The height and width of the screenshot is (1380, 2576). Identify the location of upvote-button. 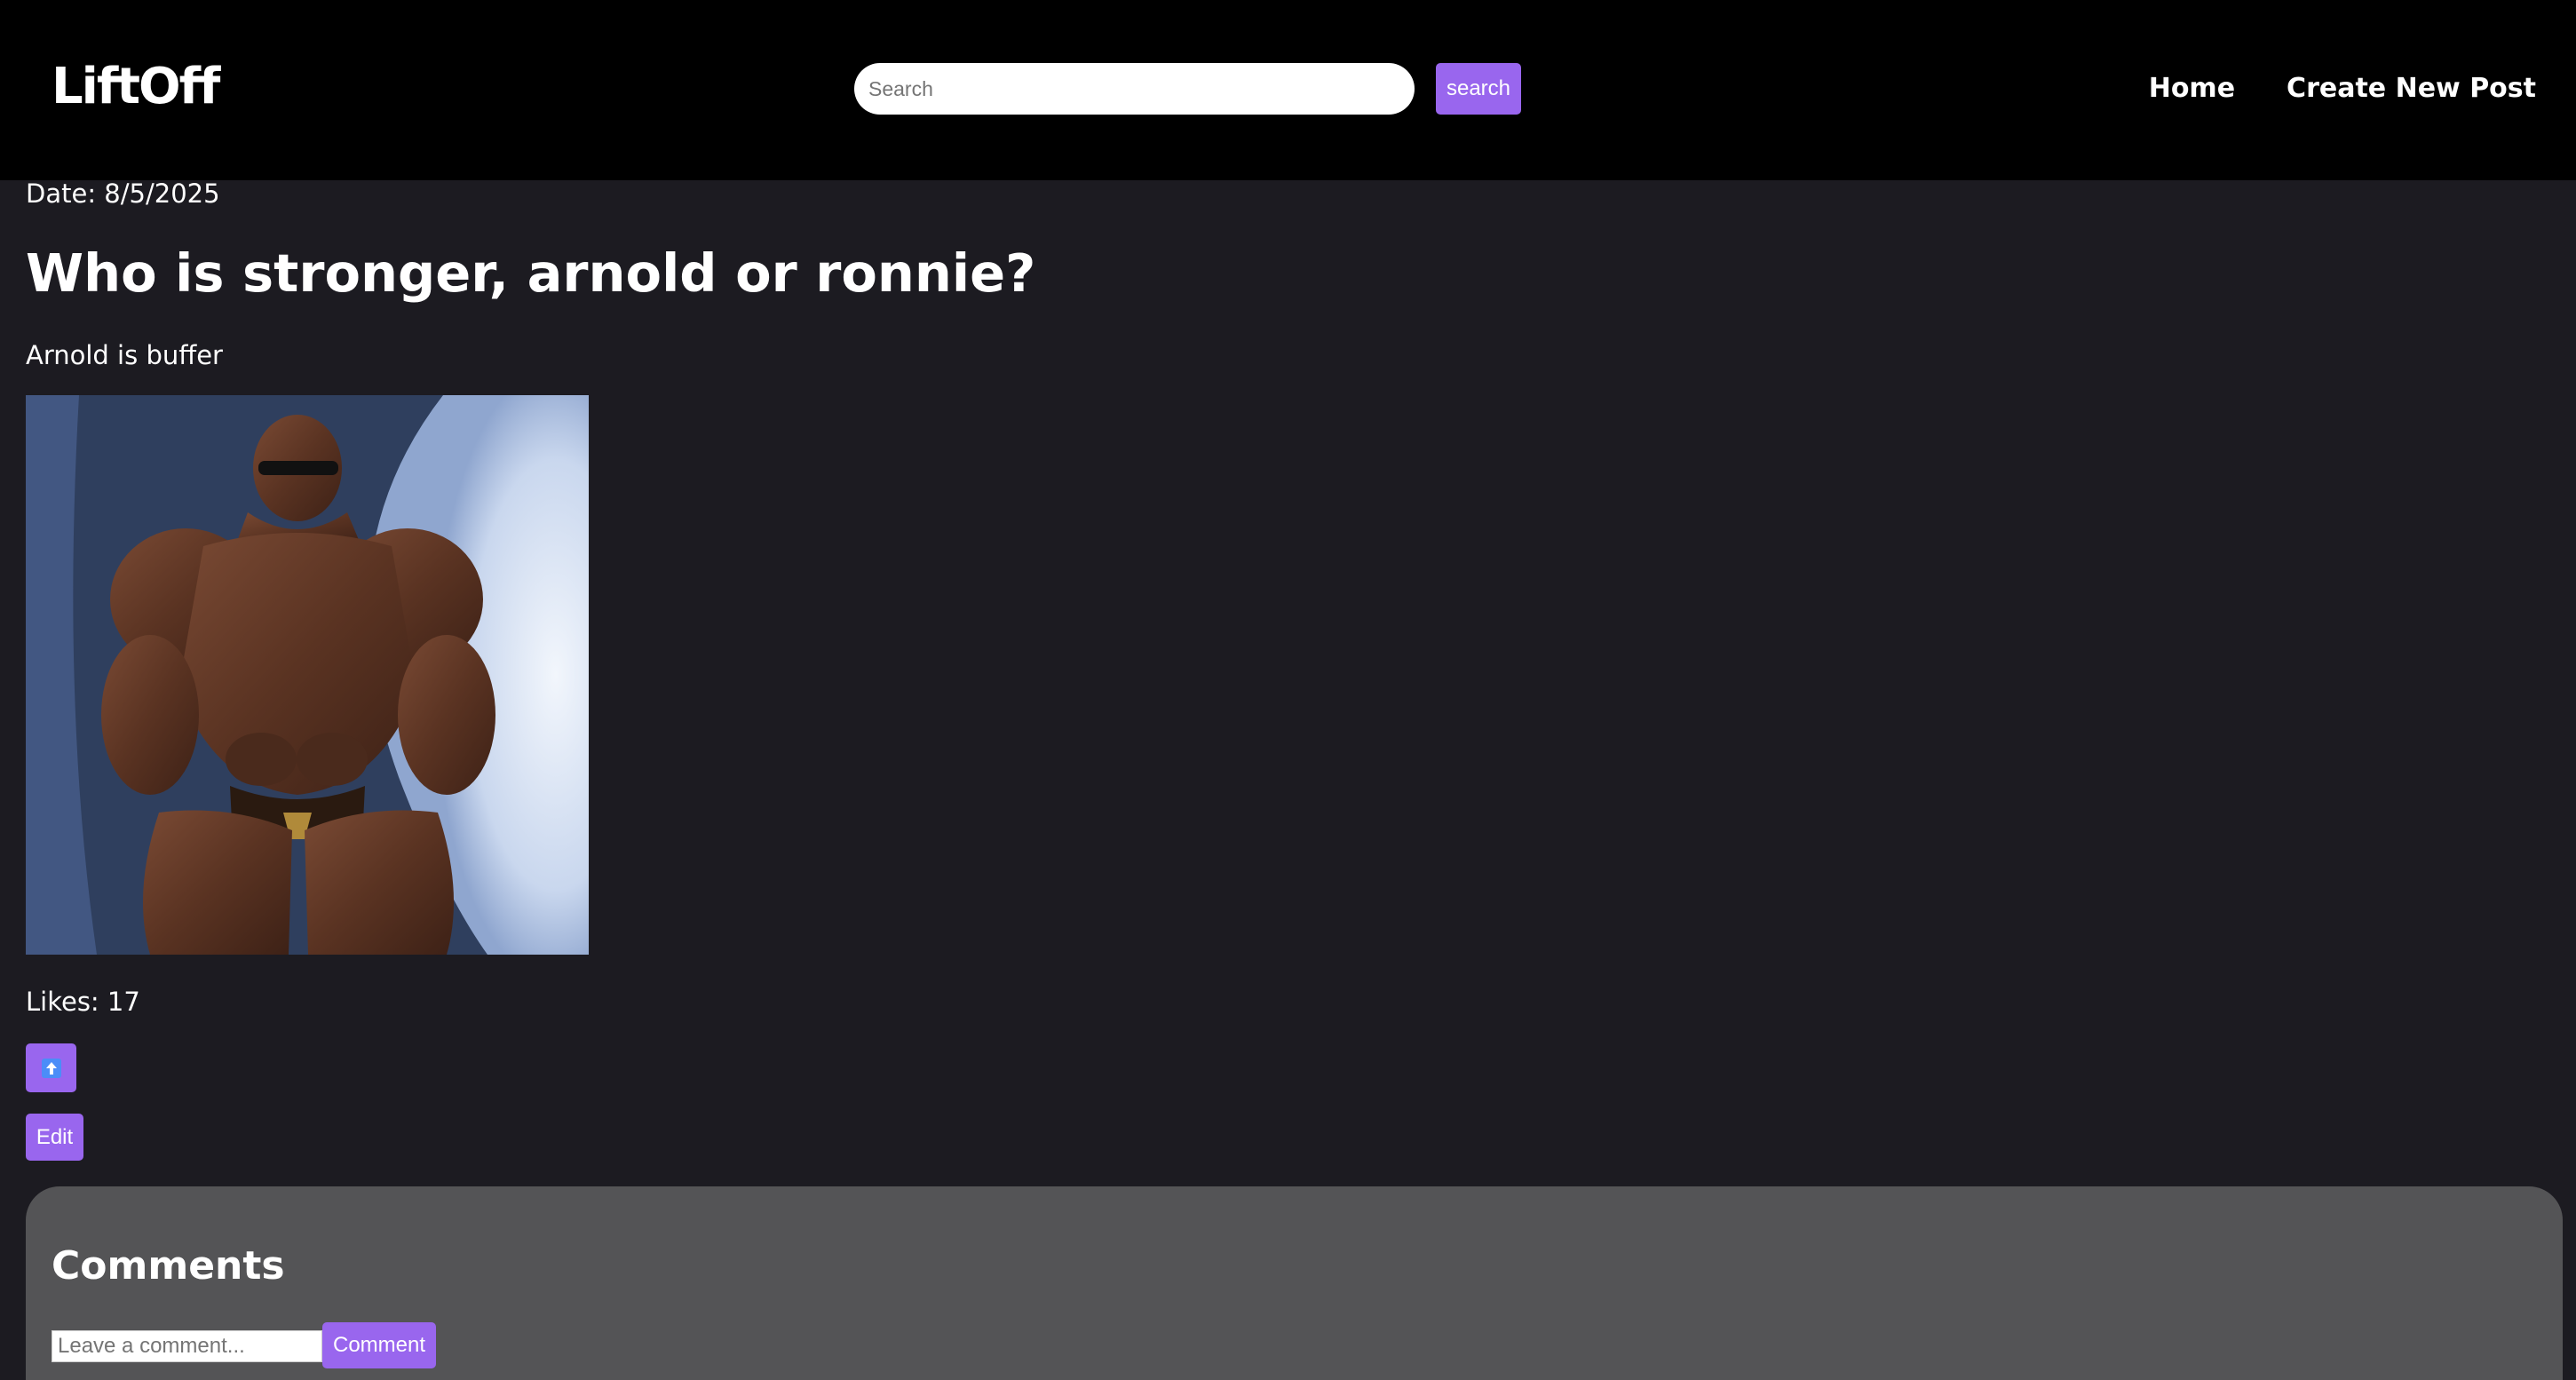
(51, 1067).